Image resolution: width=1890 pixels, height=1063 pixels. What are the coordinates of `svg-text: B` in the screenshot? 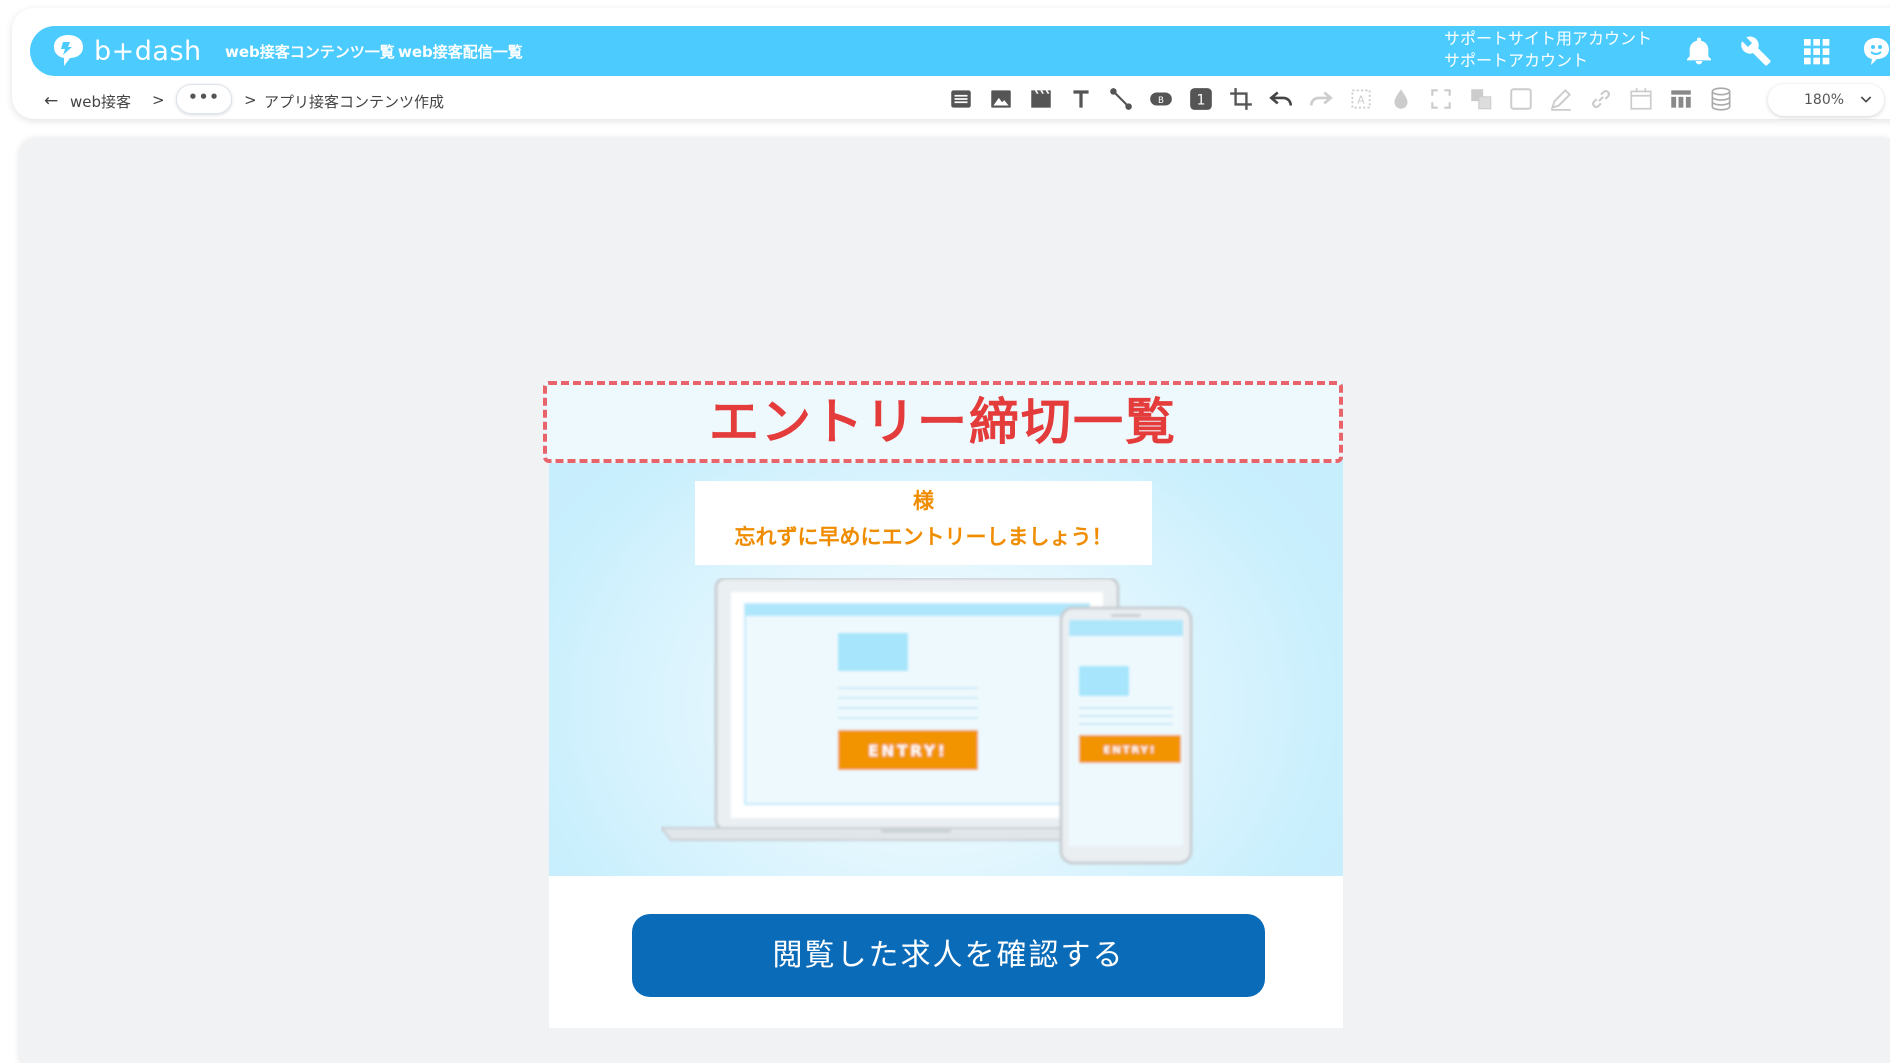 It's located at (1161, 101).